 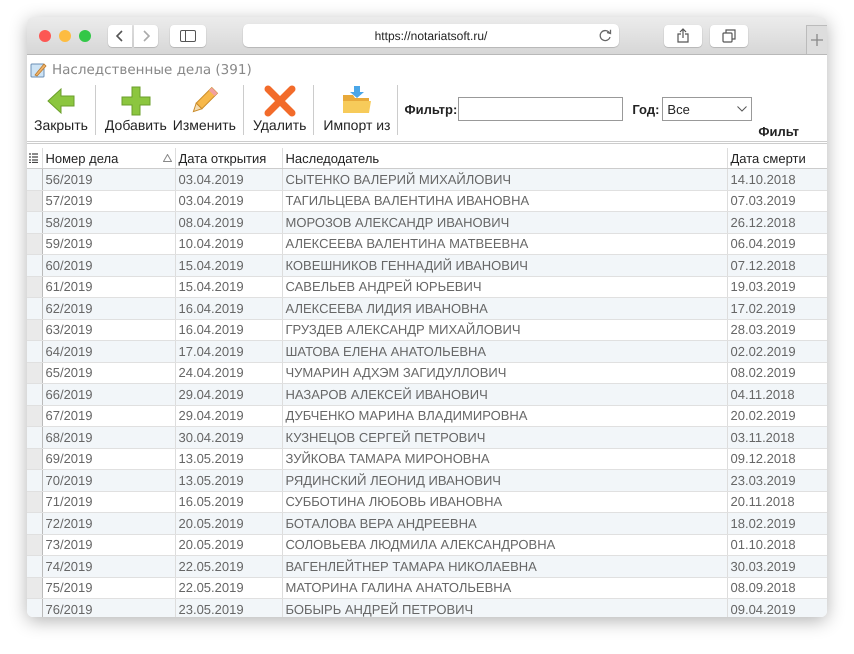 I want to click on year-dropdown: Все, so click(x=707, y=109).